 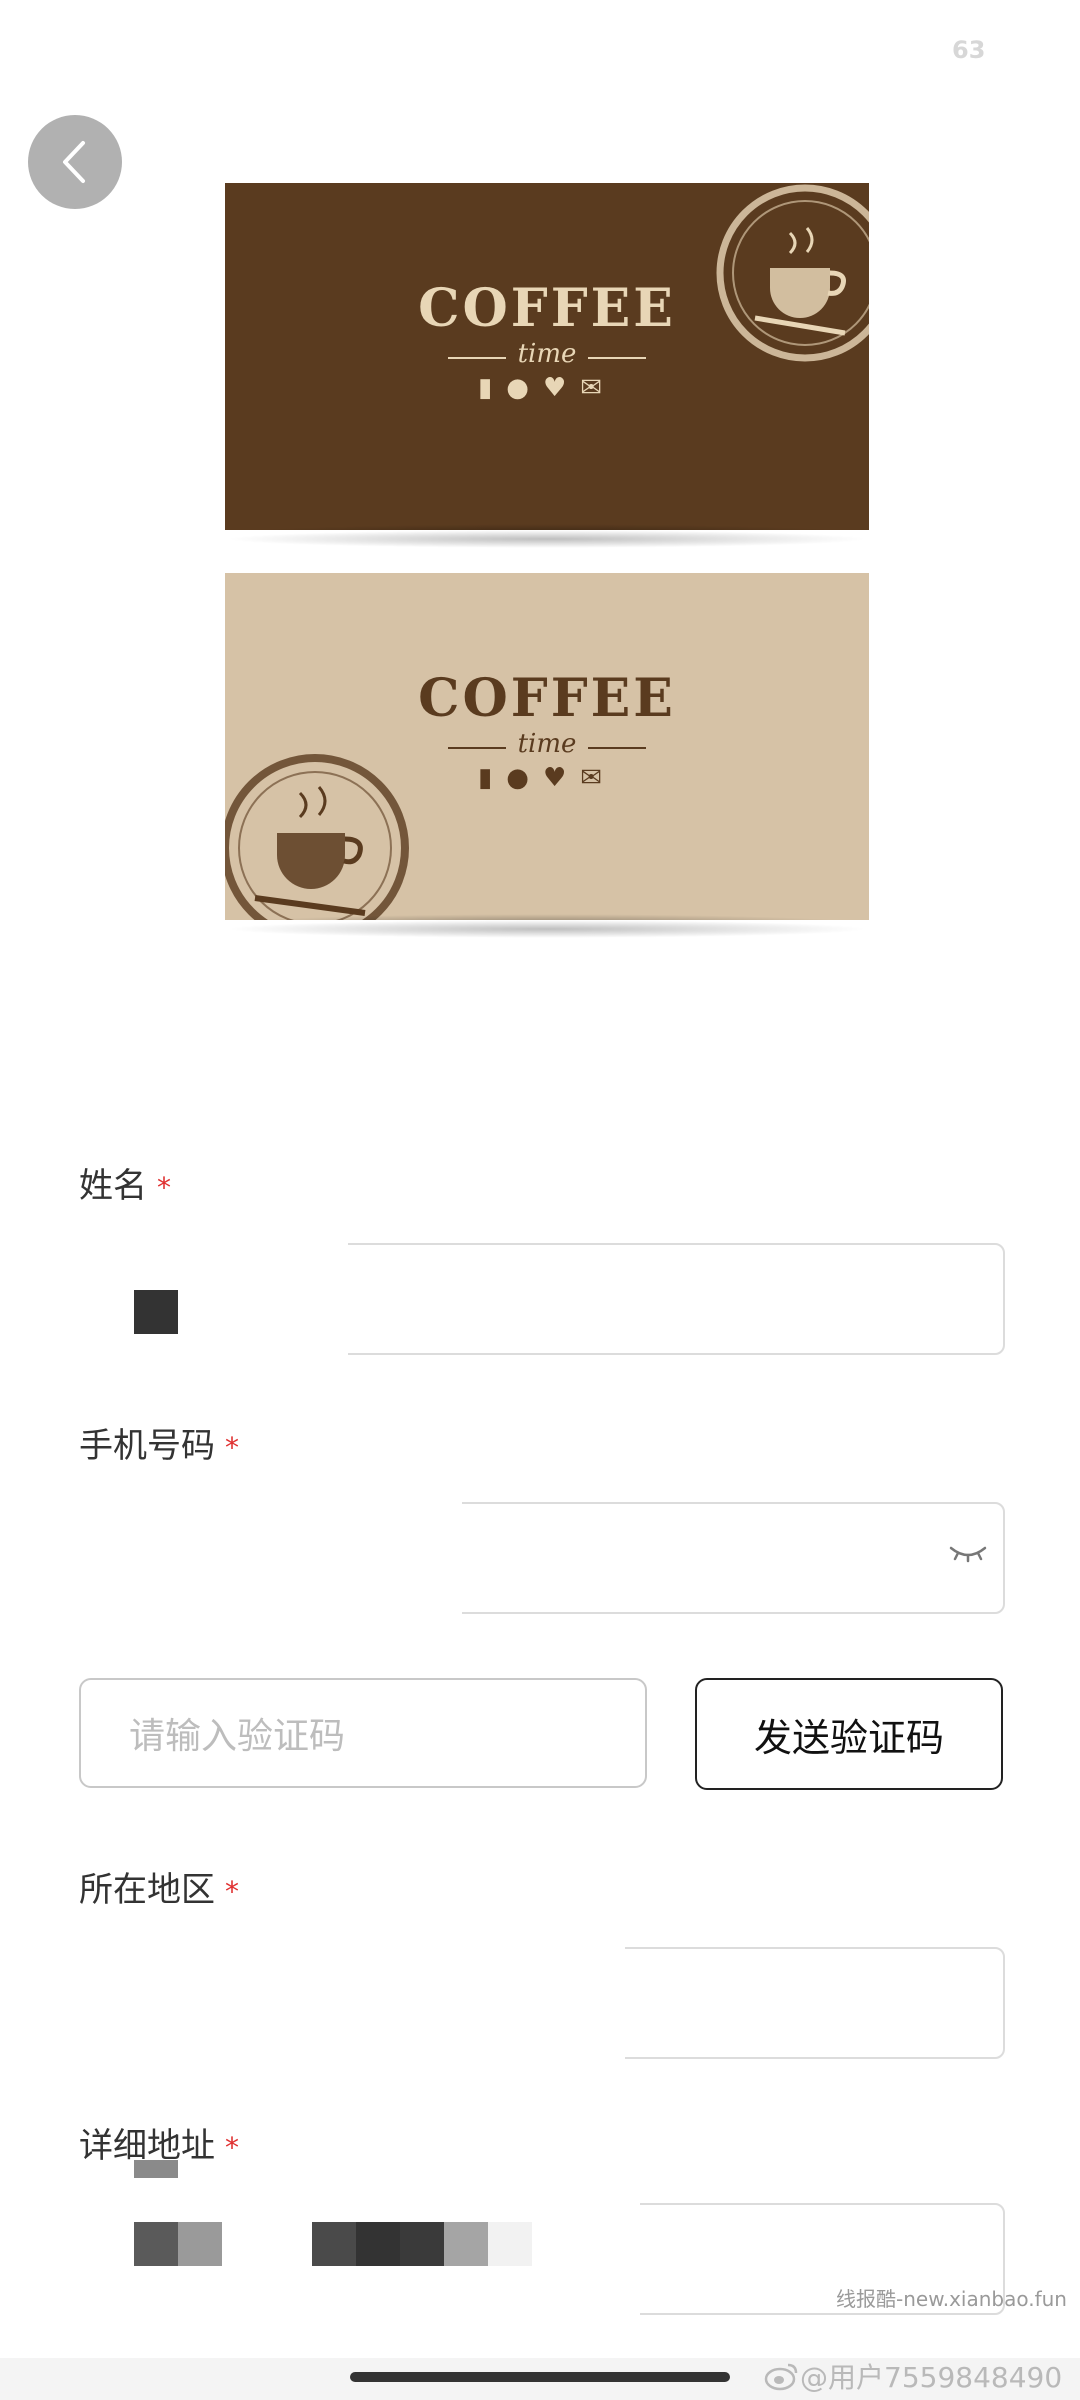 What do you see at coordinates (931, 2377) in the screenshot?
I see `weibo-username: @用户7559848490` at bounding box center [931, 2377].